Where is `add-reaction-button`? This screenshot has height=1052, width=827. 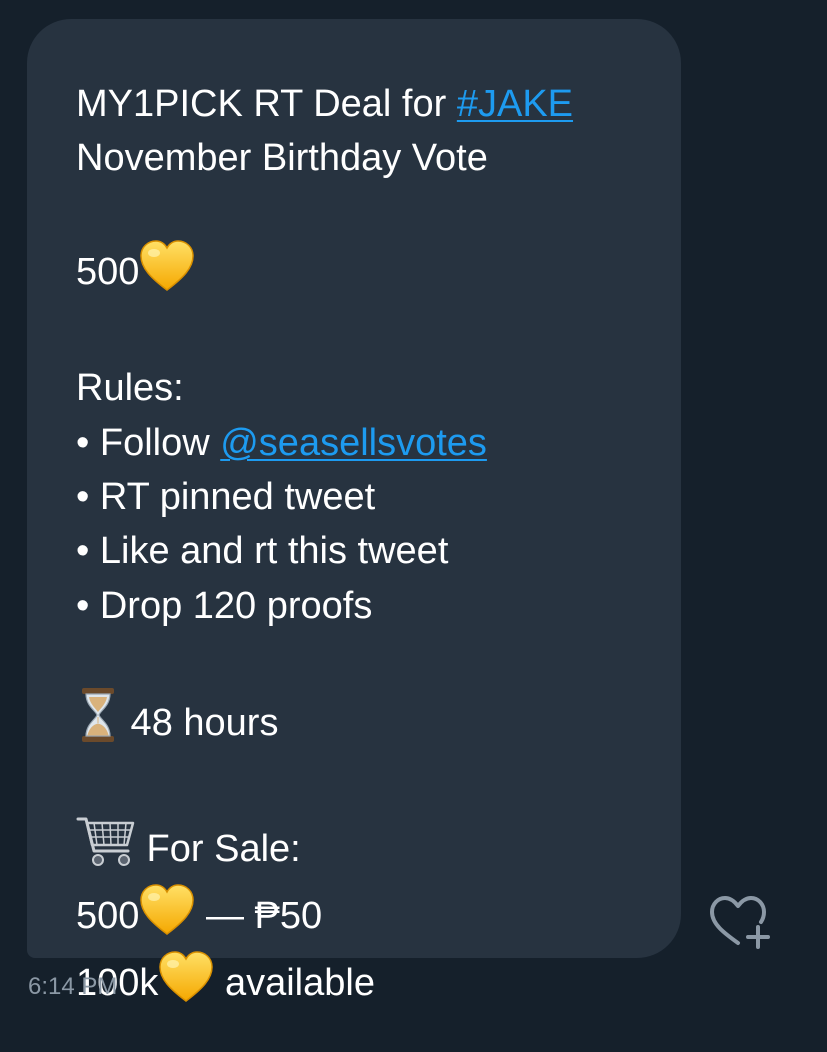
add-reaction-button is located at coordinates (740, 923).